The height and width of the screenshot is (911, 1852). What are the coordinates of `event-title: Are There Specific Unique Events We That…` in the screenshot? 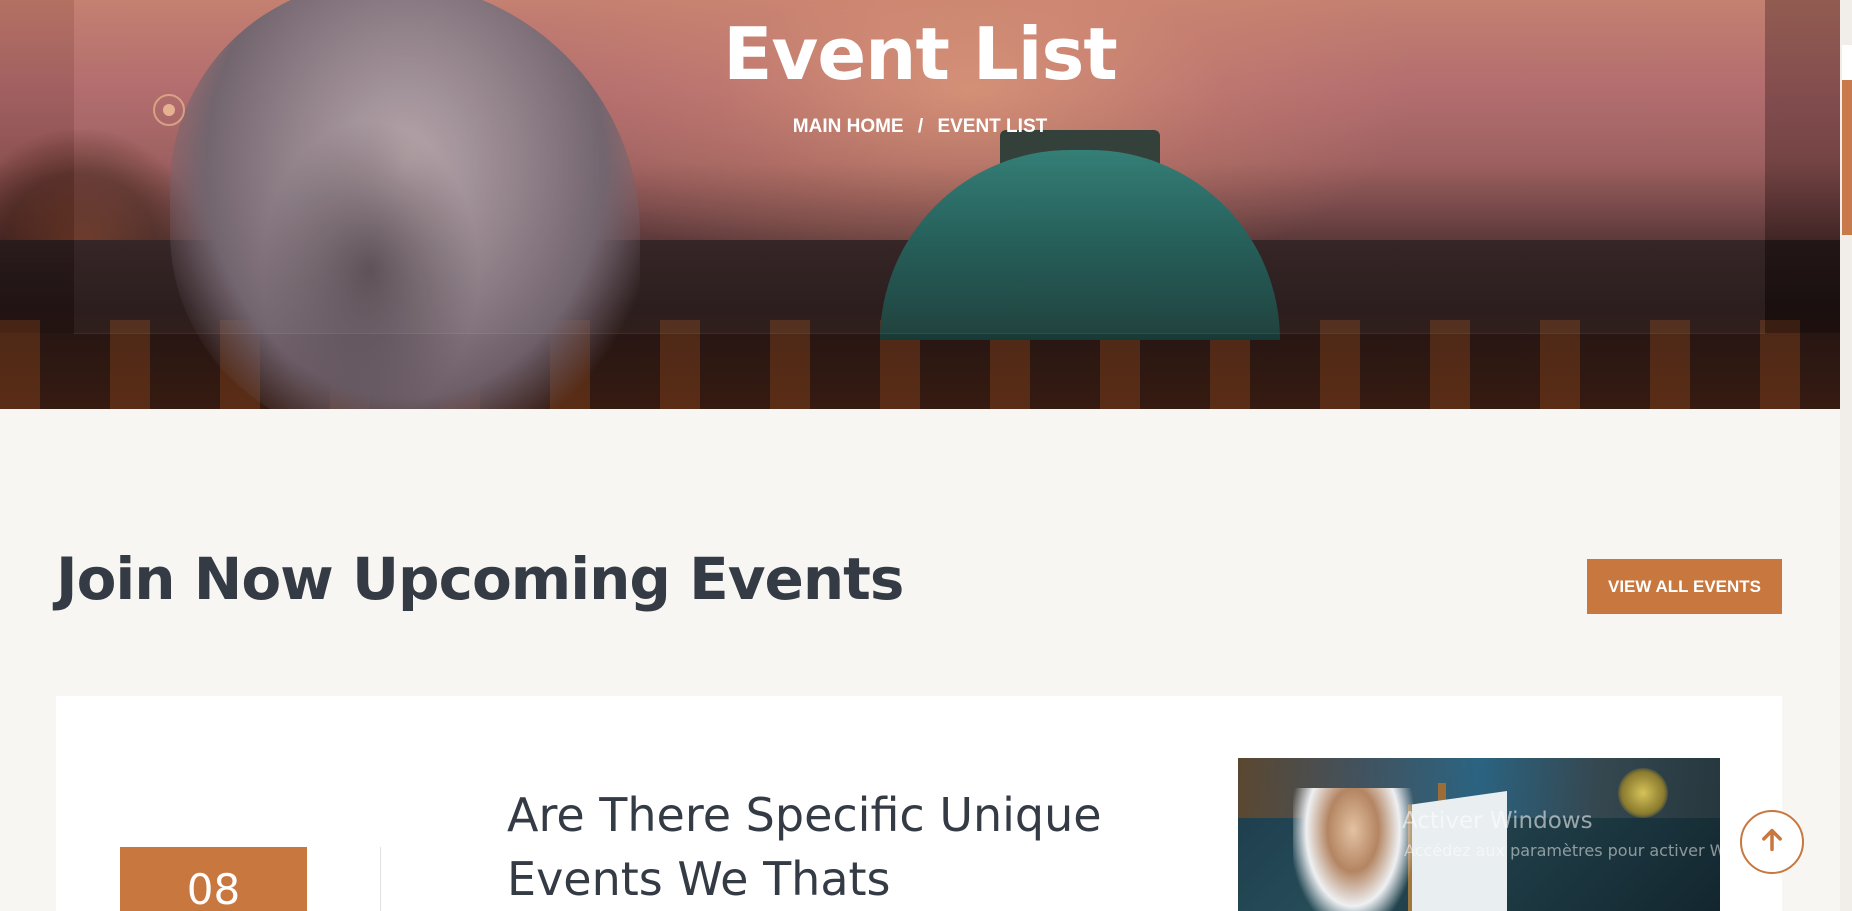 It's located at (827, 847).